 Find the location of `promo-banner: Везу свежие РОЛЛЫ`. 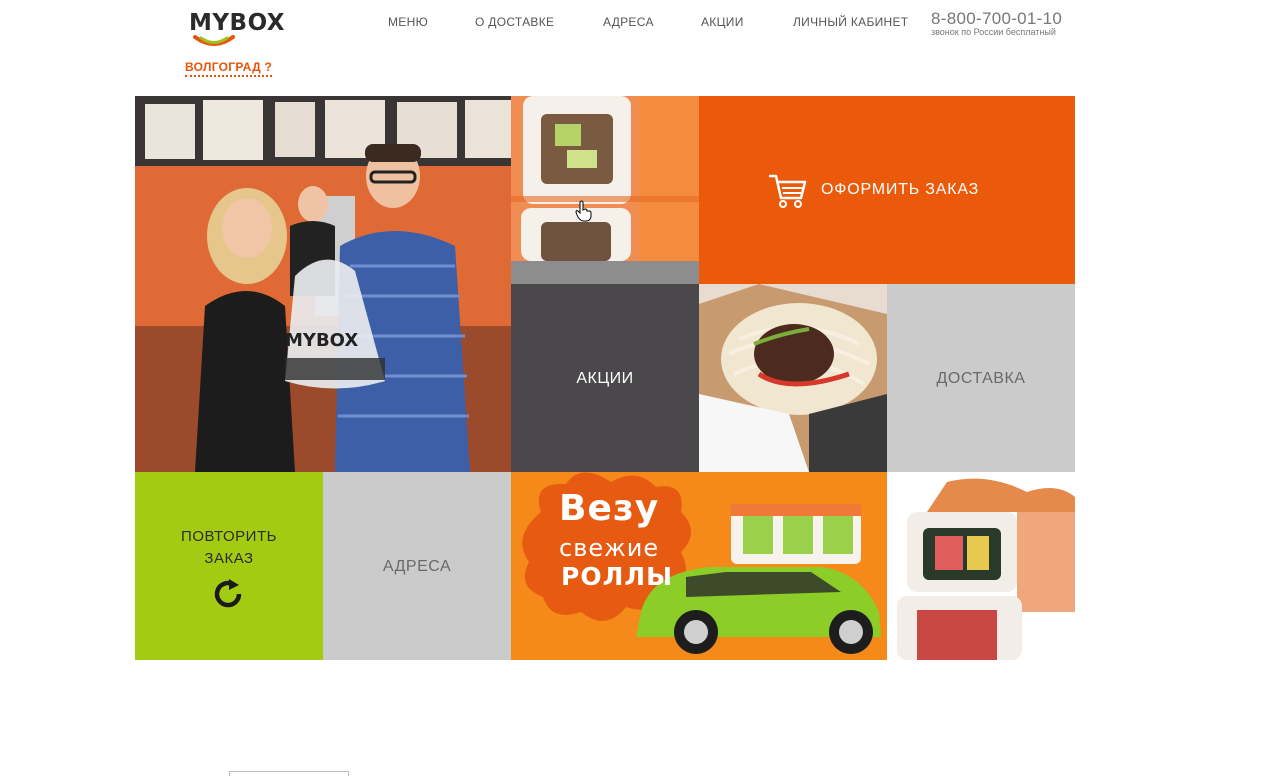

promo-banner: Везу свежие РОЛЛЫ is located at coordinates (699, 566).